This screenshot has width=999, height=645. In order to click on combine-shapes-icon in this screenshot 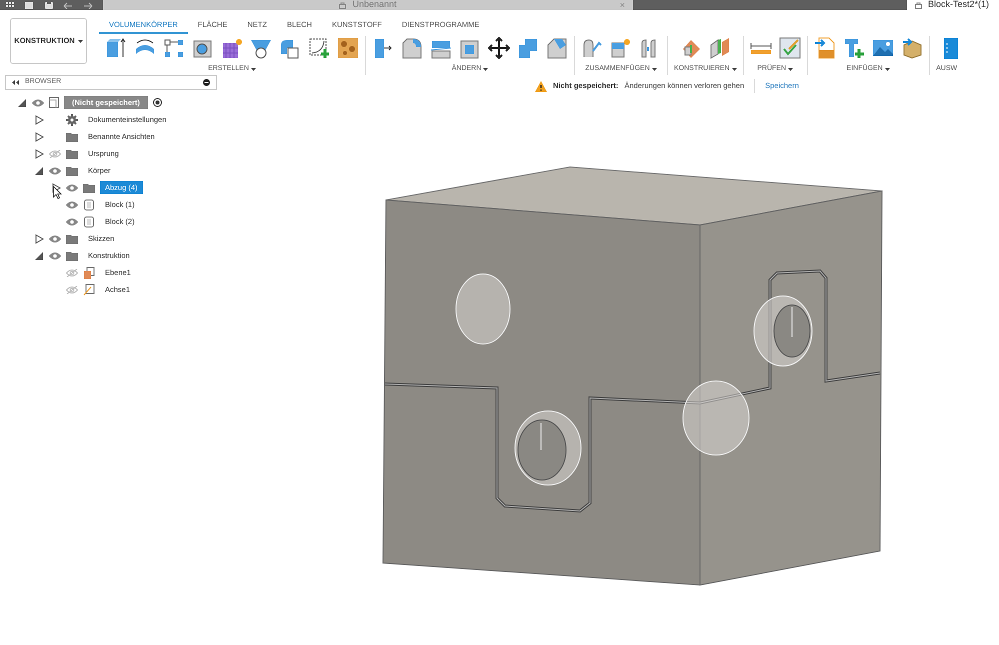, I will do `click(290, 48)`.